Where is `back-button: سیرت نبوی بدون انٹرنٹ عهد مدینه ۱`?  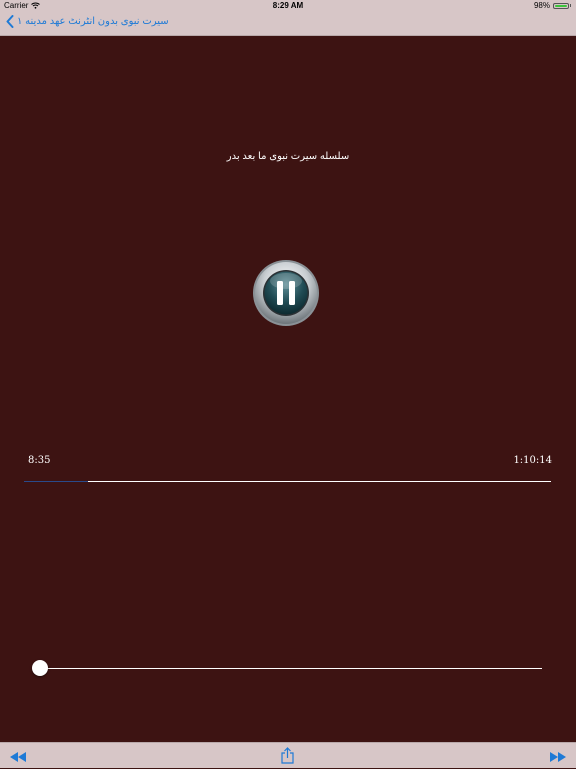 back-button: سیرت نبوی بدون انٹرنٹ عهد مدینه ۱ is located at coordinates (87, 21).